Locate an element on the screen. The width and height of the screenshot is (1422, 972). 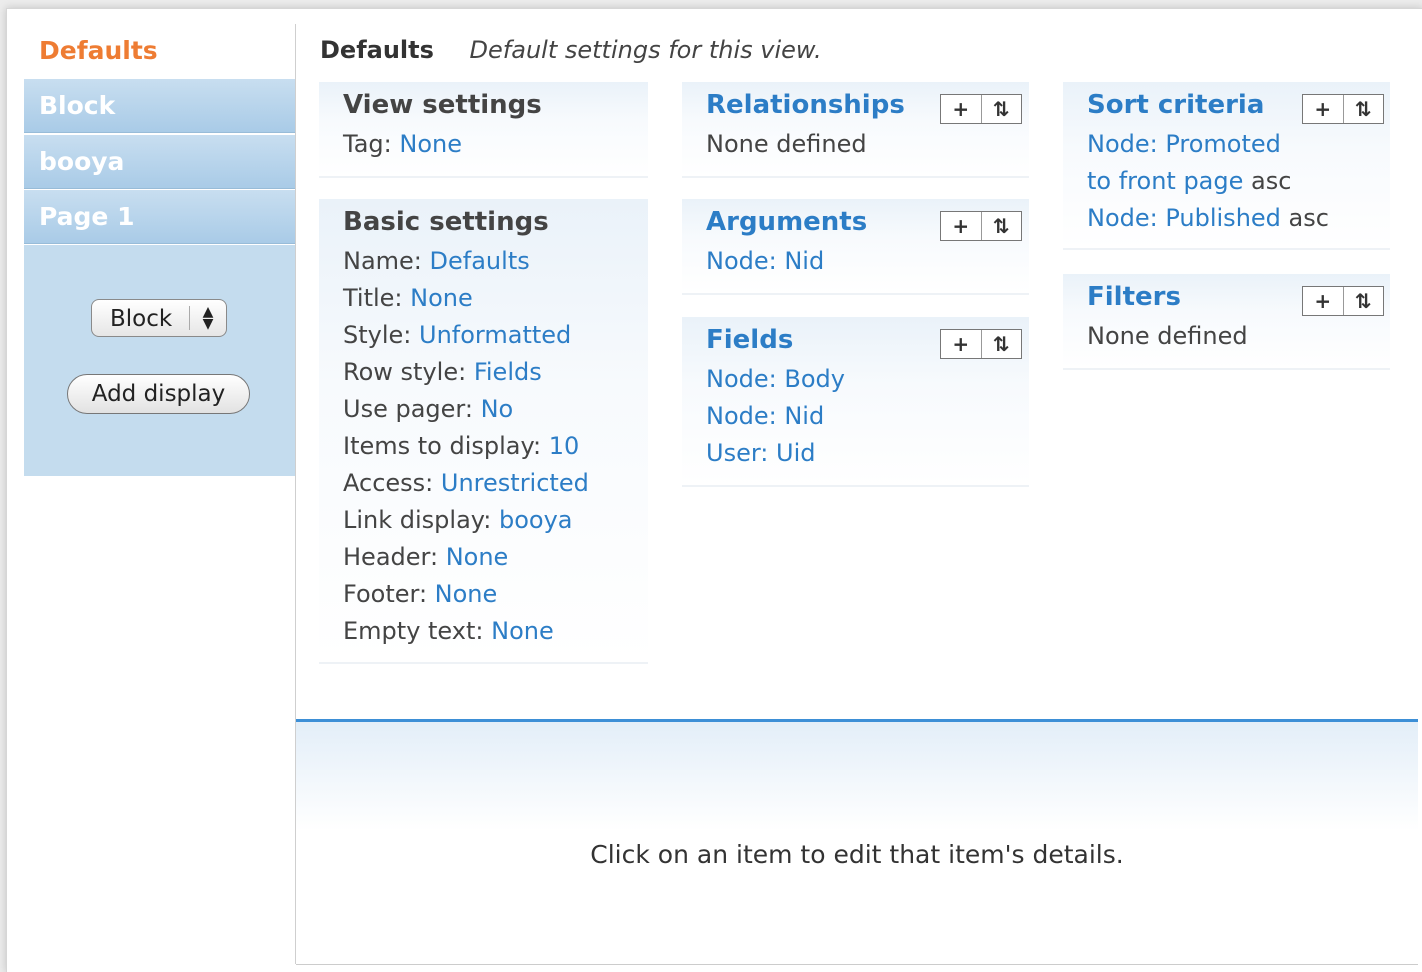
basic-settings-title: Basic settings is located at coordinates (446, 222).